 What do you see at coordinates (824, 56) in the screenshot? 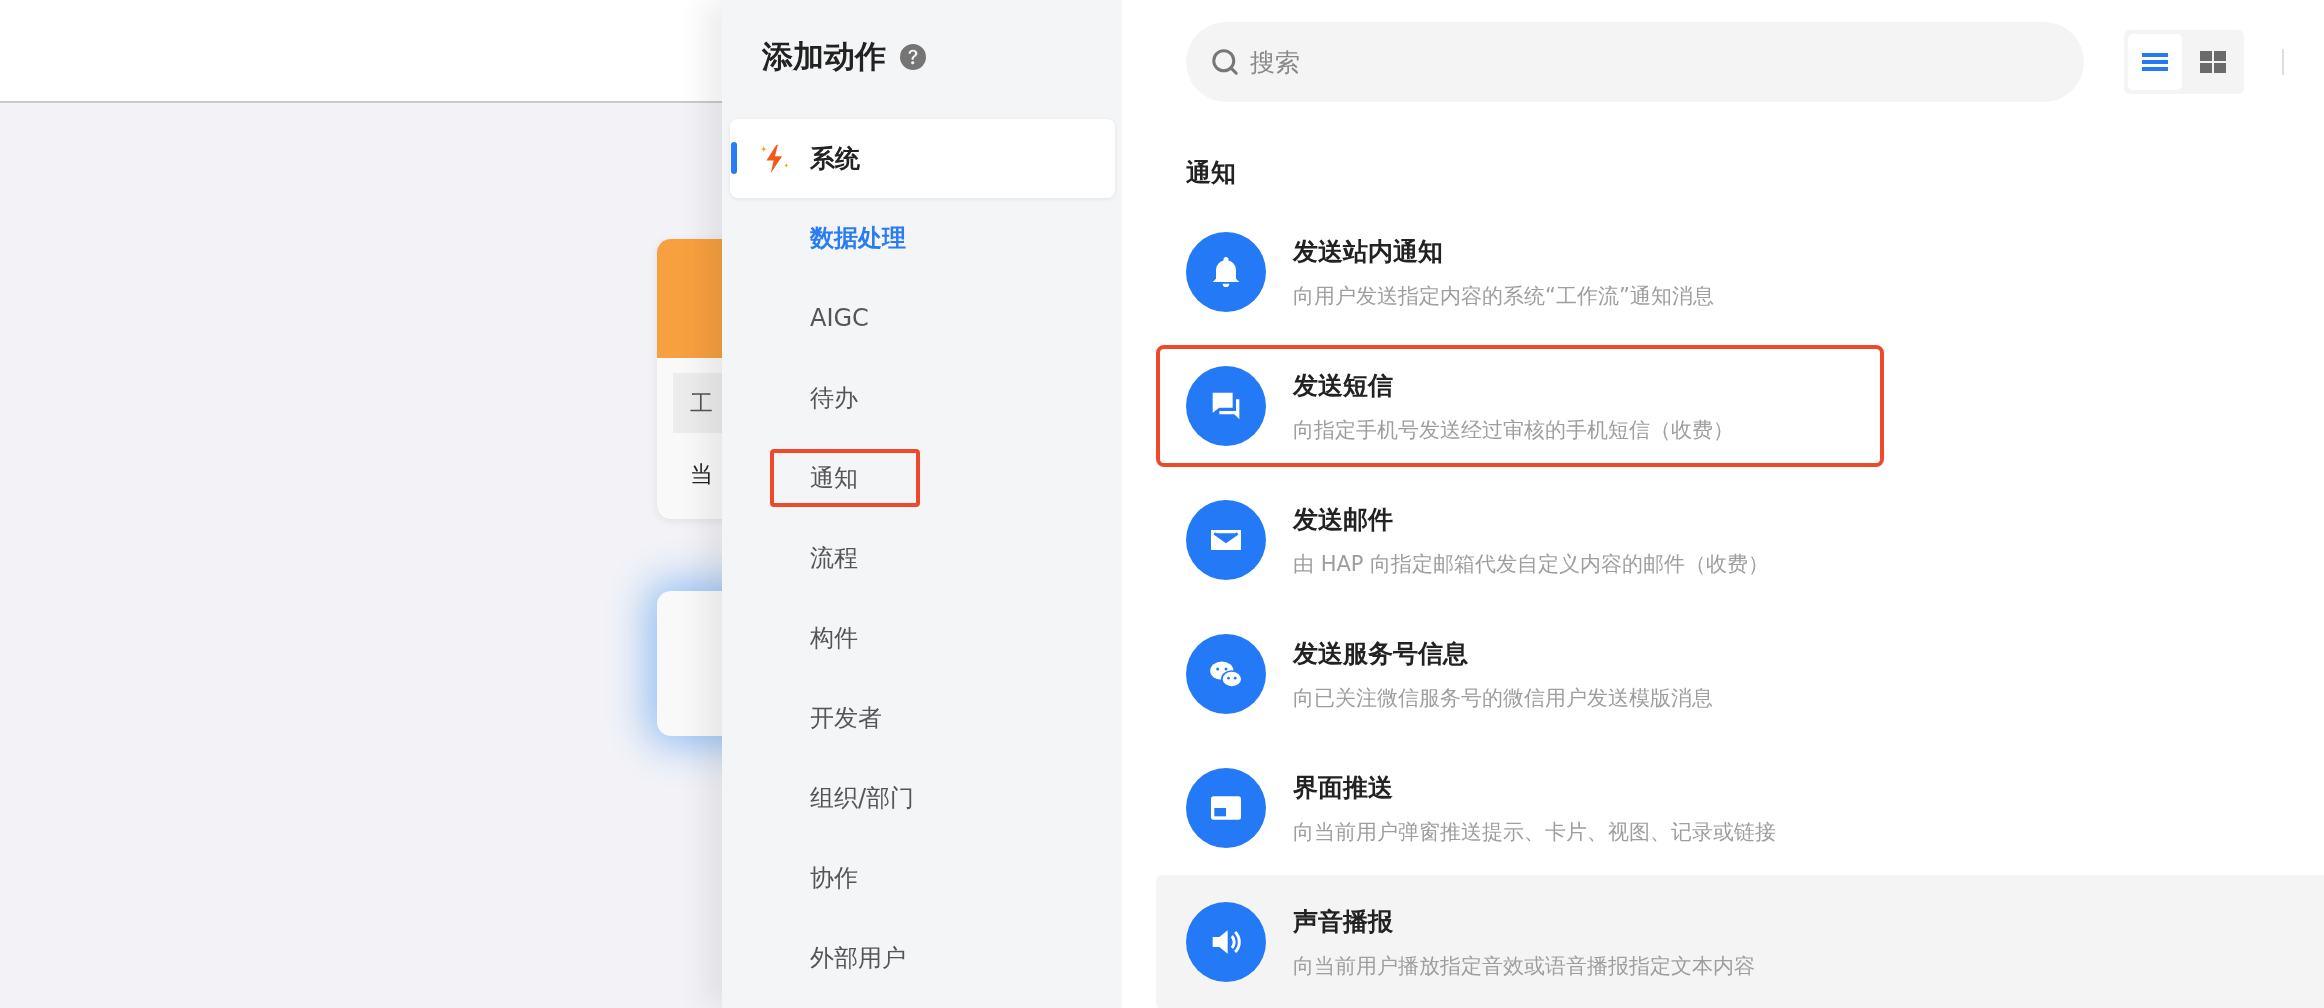
I see `panel-title: 添加动作` at bounding box center [824, 56].